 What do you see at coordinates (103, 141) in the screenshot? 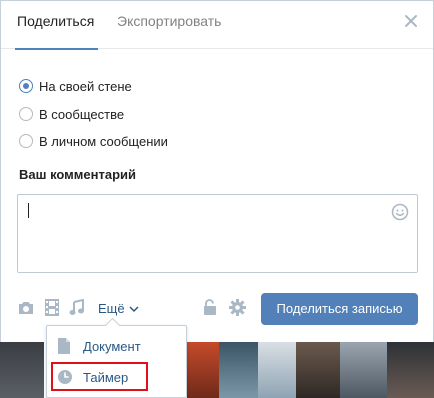
I see `radio-label: В личном сообщении` at bounding box center [103, 141].